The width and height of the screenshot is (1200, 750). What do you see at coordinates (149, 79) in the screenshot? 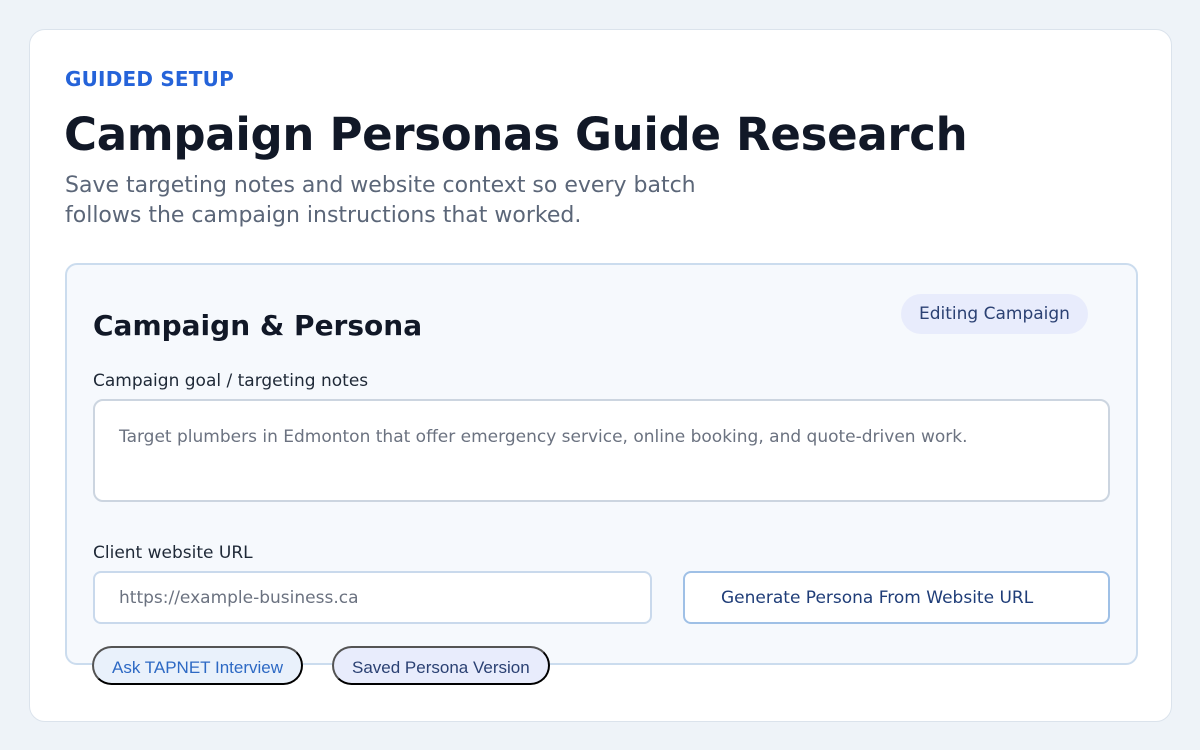
I see `eyebrow-label: GUIDED SETUP` at bounding box center [149, 79].